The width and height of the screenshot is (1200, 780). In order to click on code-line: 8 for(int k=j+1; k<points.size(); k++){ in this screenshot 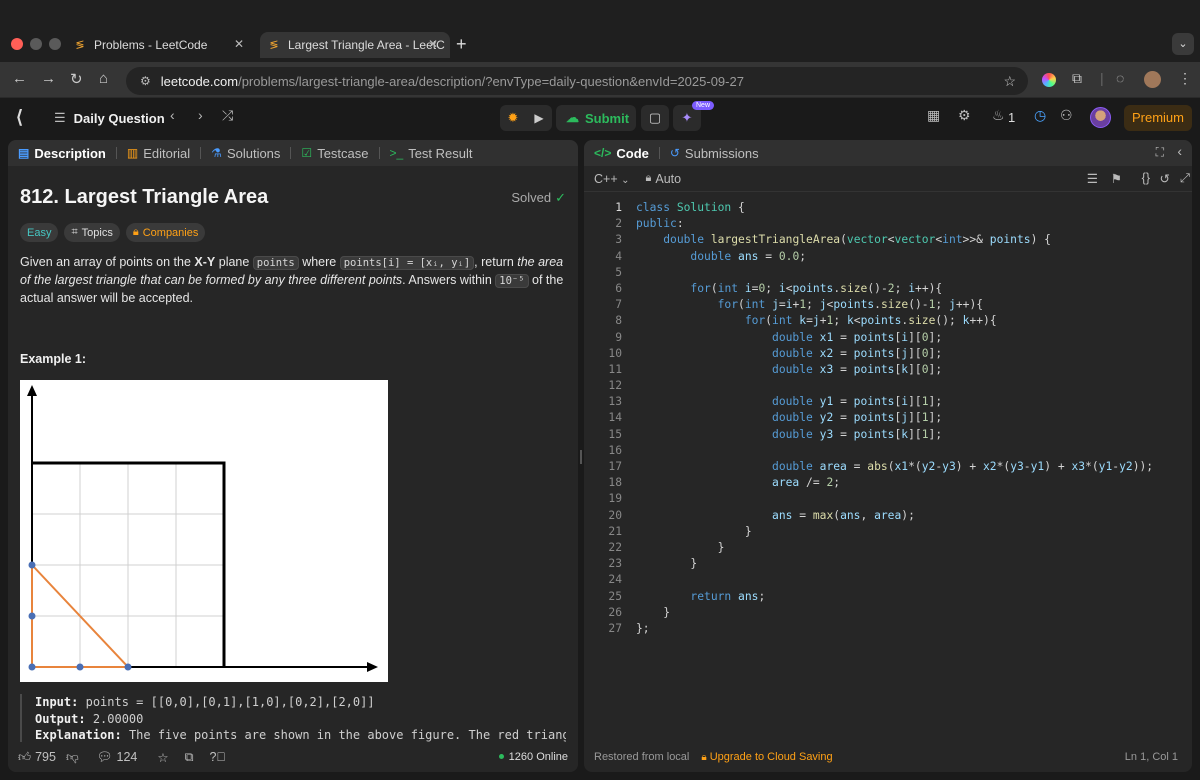, I will do `click(806, 321)`.